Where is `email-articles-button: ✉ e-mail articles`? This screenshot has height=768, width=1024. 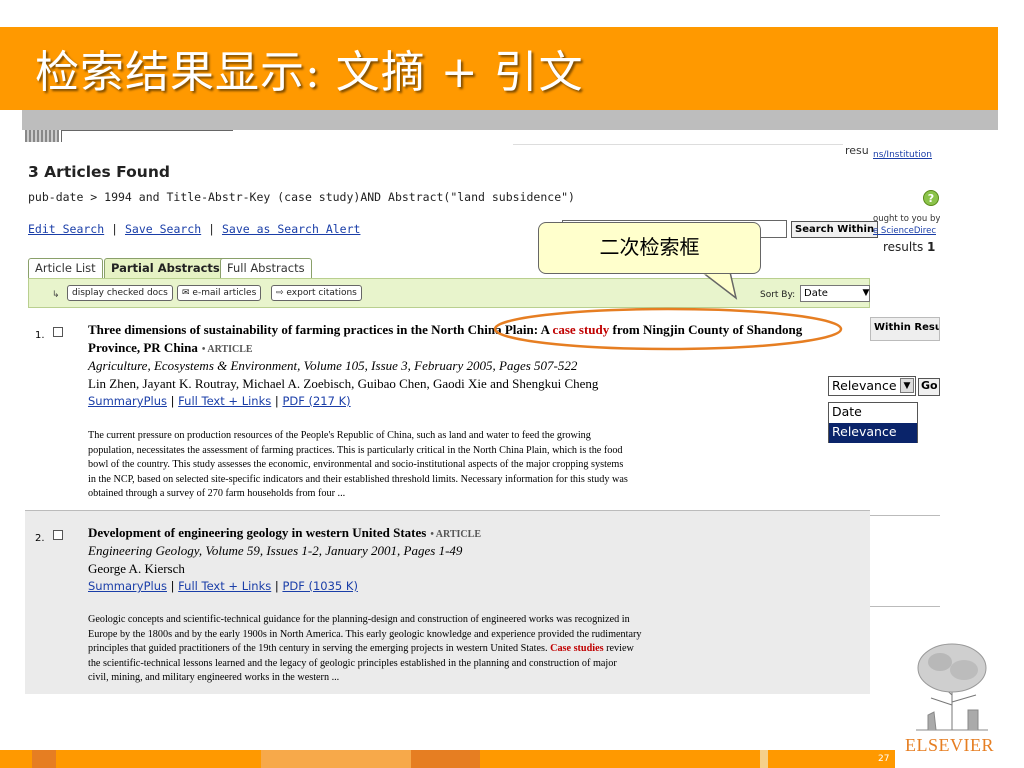
email-articles-button: ✉ e-mail articles is located at coordinates (219, 293).